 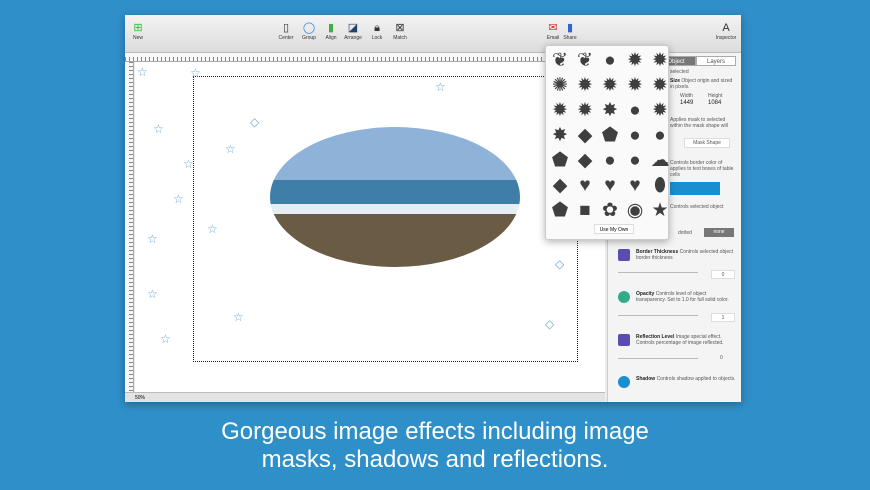 What do you see at coordinates (585, 211) in the screenshot?
I see `mask-shape-option: ■` at bounding box center [585, 211].